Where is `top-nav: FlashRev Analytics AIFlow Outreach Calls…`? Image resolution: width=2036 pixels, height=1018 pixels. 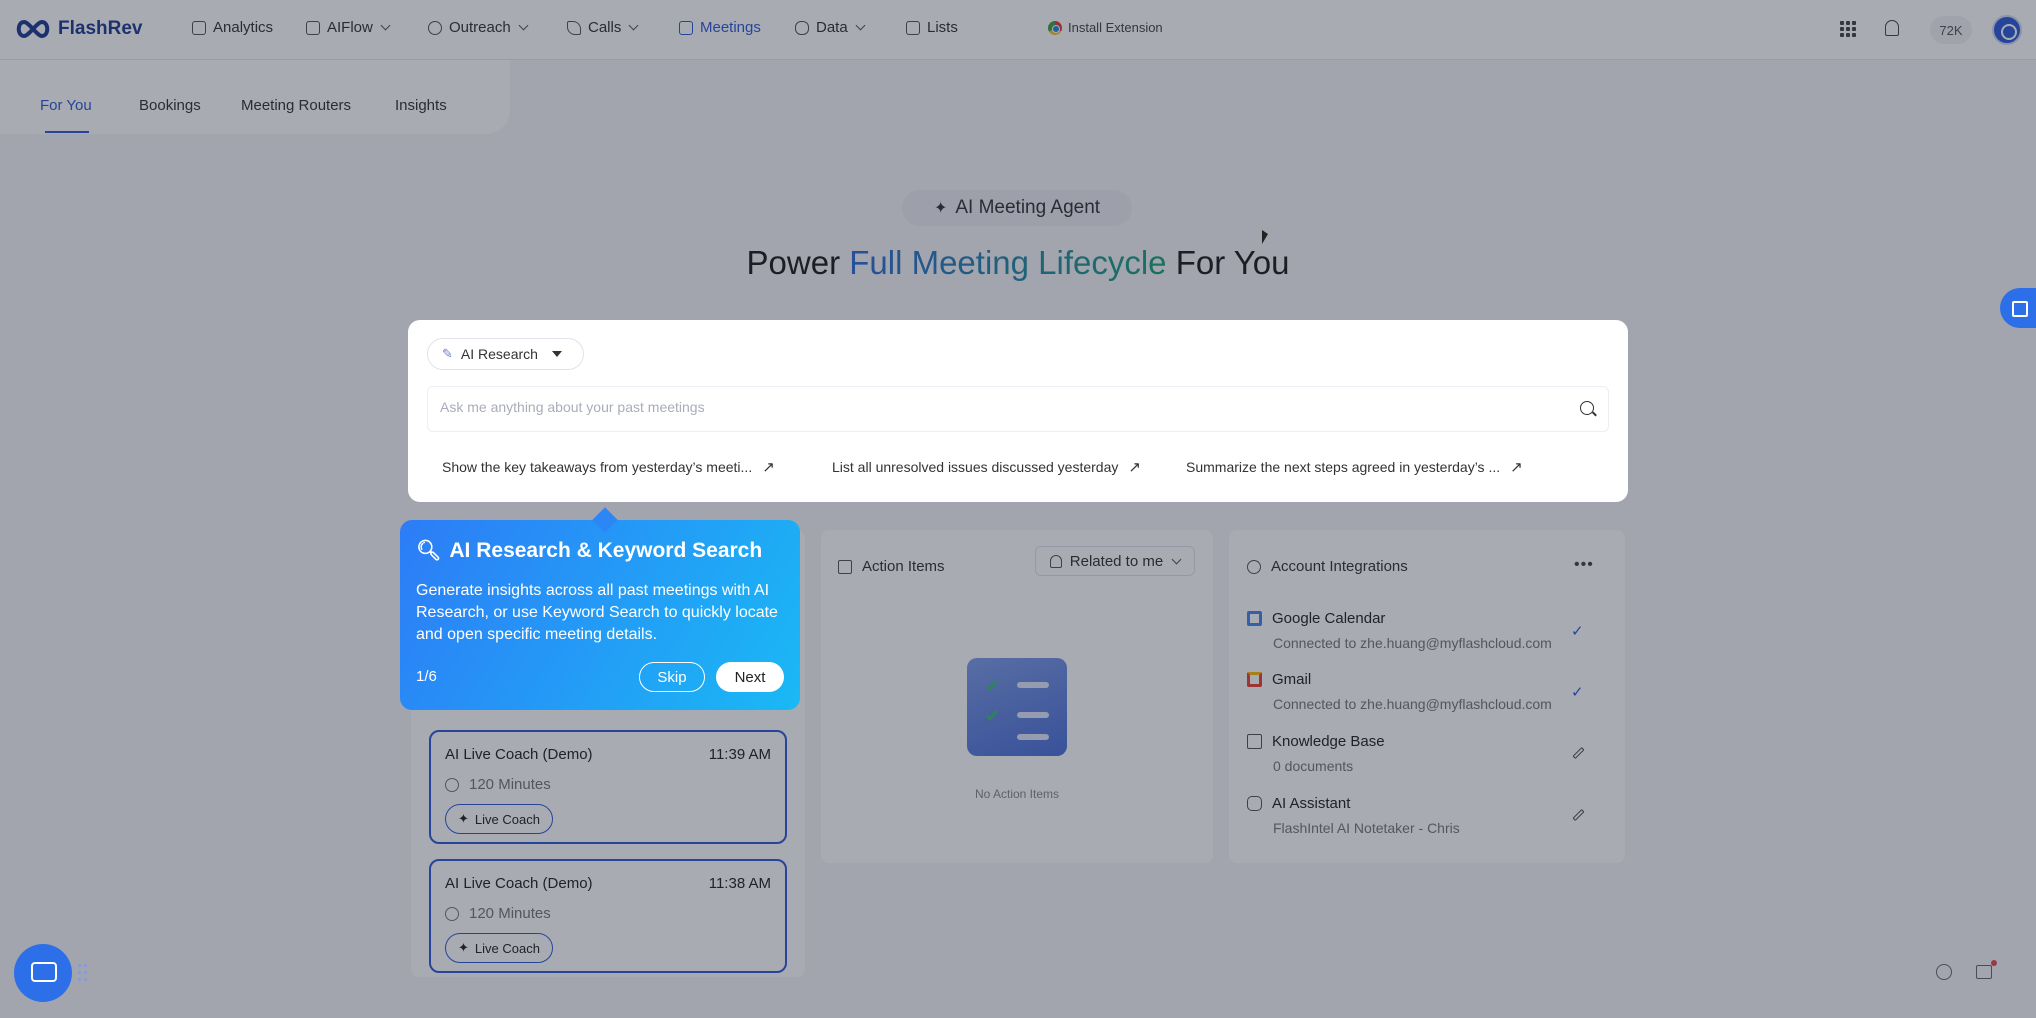 top-nav: FlashRev Analytics AIFlow Outreach Calls… is located at coordinates (1018, 30).